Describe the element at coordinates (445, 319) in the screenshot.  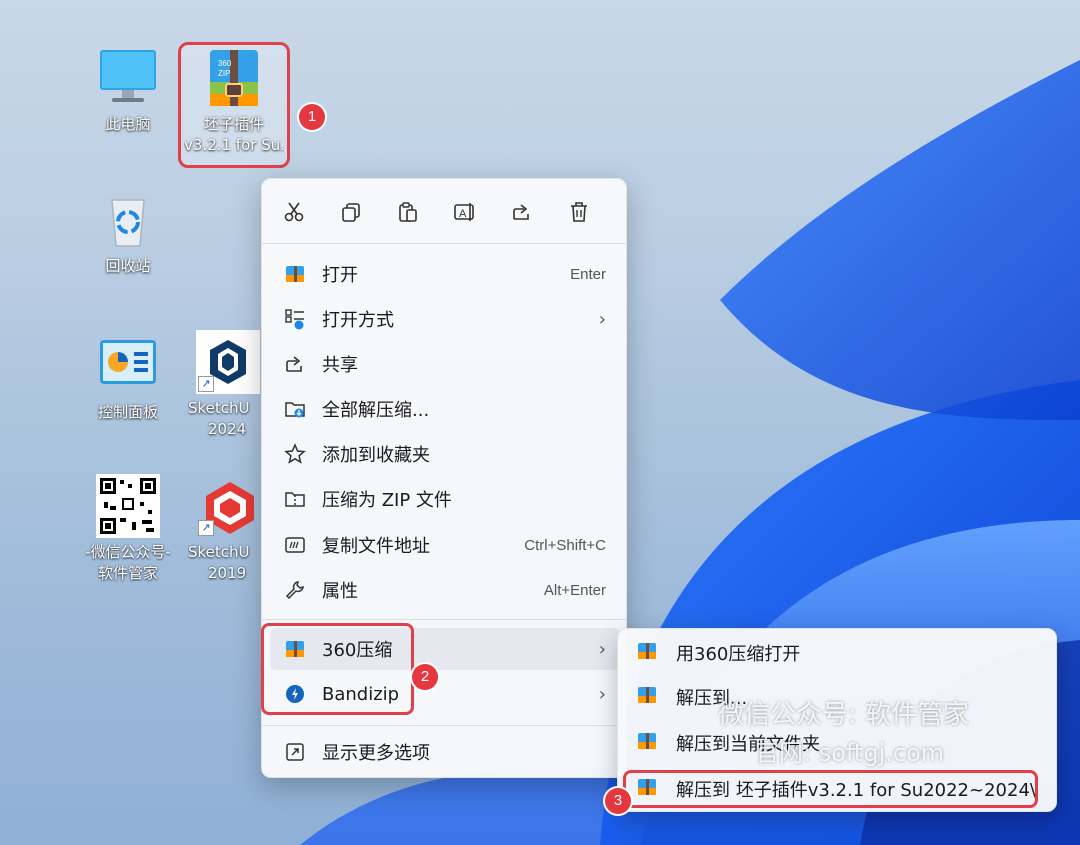
I see `menu-item-open-with: 打开方式 ›` at that location.